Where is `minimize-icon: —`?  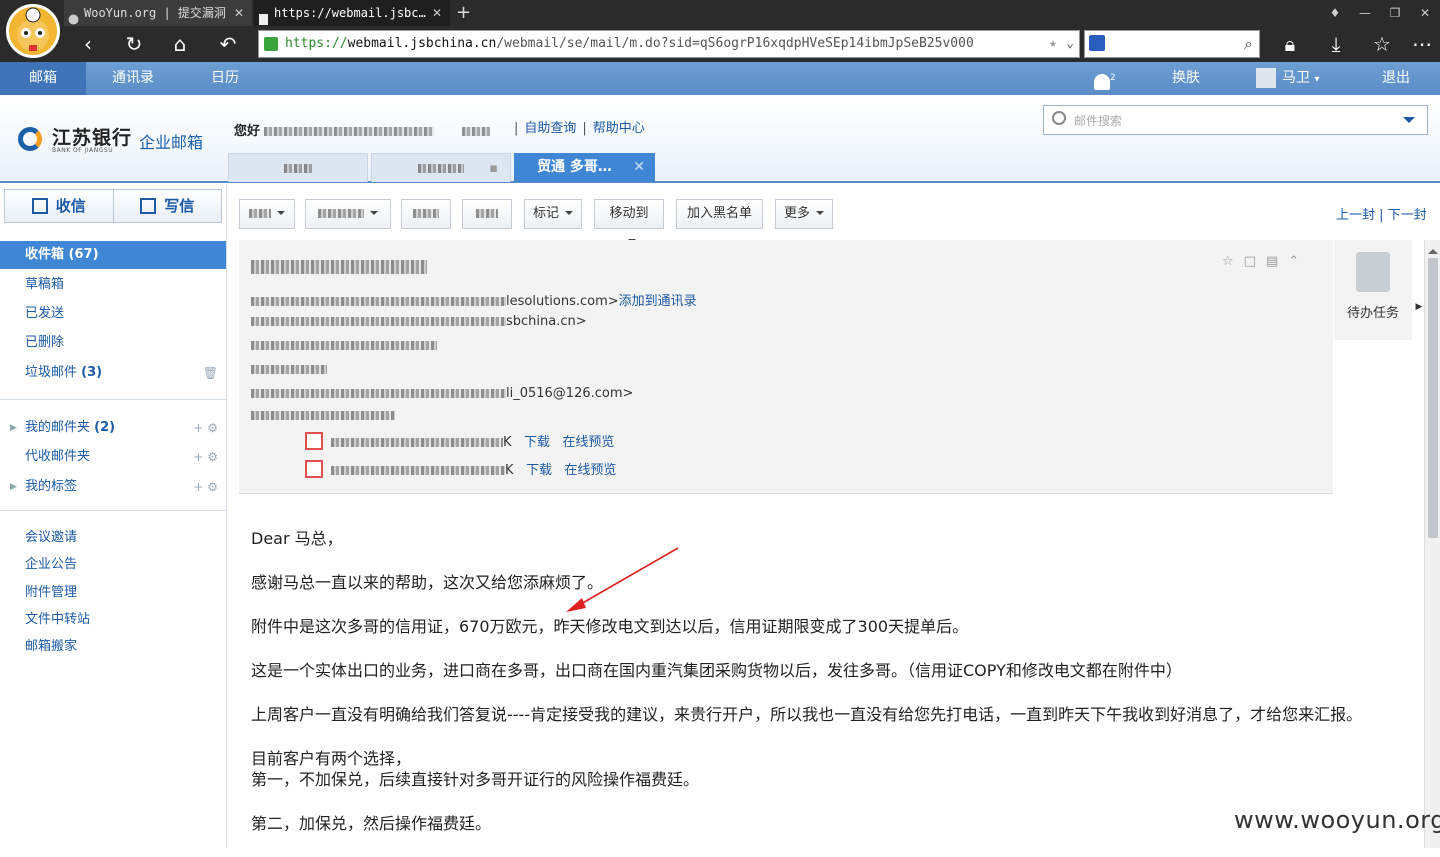 minimize-icon: — is located at coordinates (1365, 13).